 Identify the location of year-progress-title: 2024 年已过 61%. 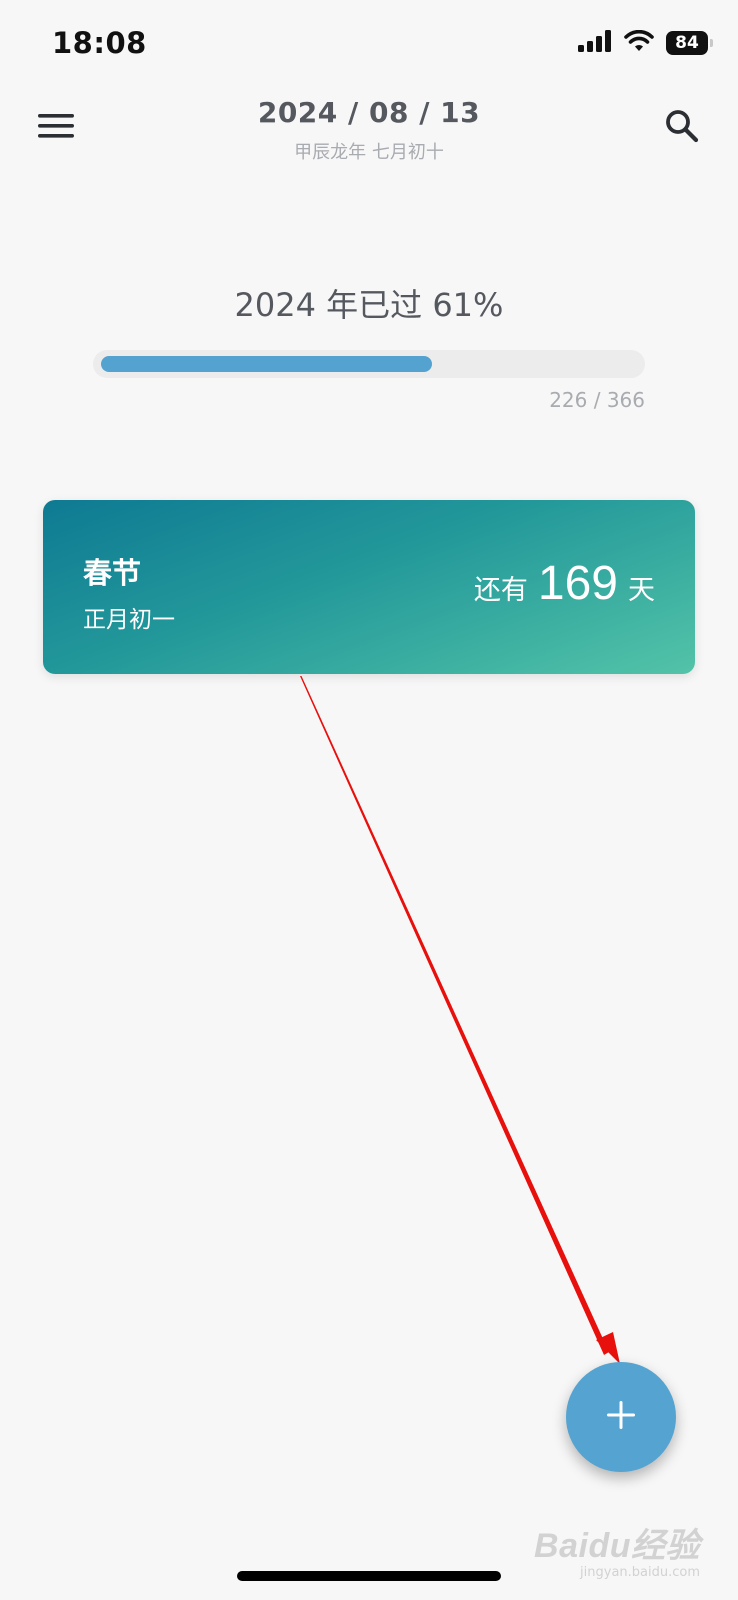
(369, 305).